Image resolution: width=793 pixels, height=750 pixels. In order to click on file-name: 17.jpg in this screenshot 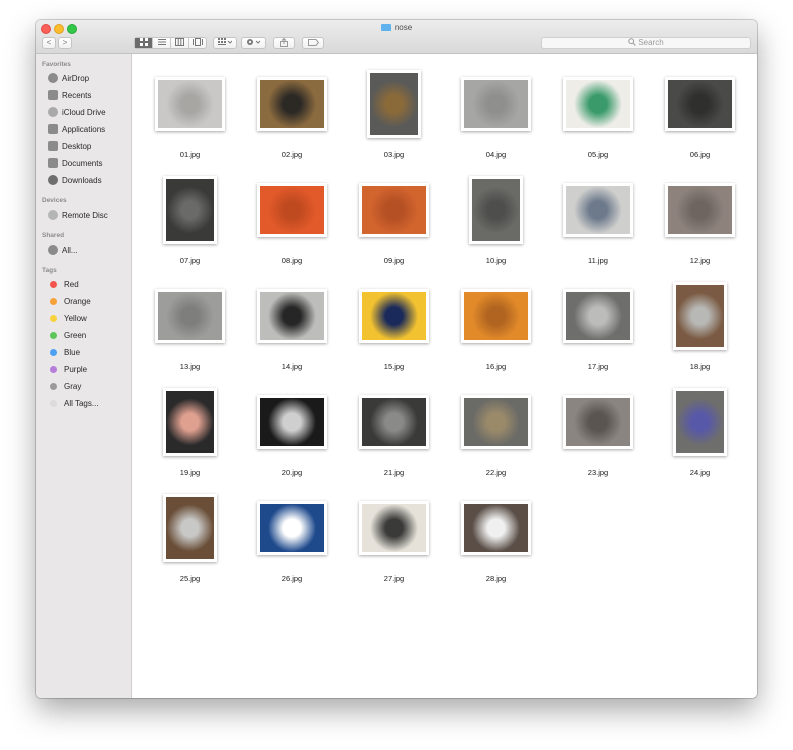, I will do `click(598, 366)`.